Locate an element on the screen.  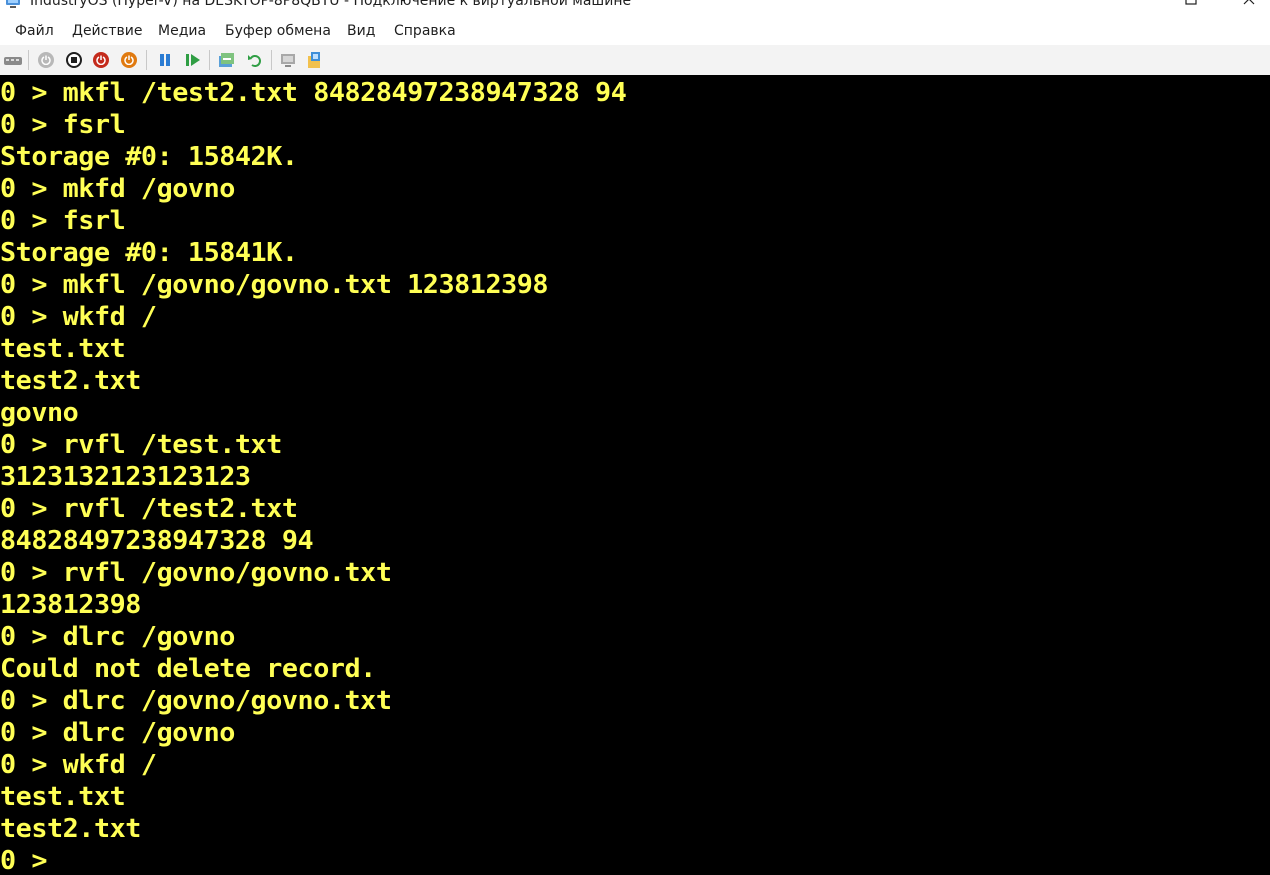
start-icon is located at coordinates (46, 60).